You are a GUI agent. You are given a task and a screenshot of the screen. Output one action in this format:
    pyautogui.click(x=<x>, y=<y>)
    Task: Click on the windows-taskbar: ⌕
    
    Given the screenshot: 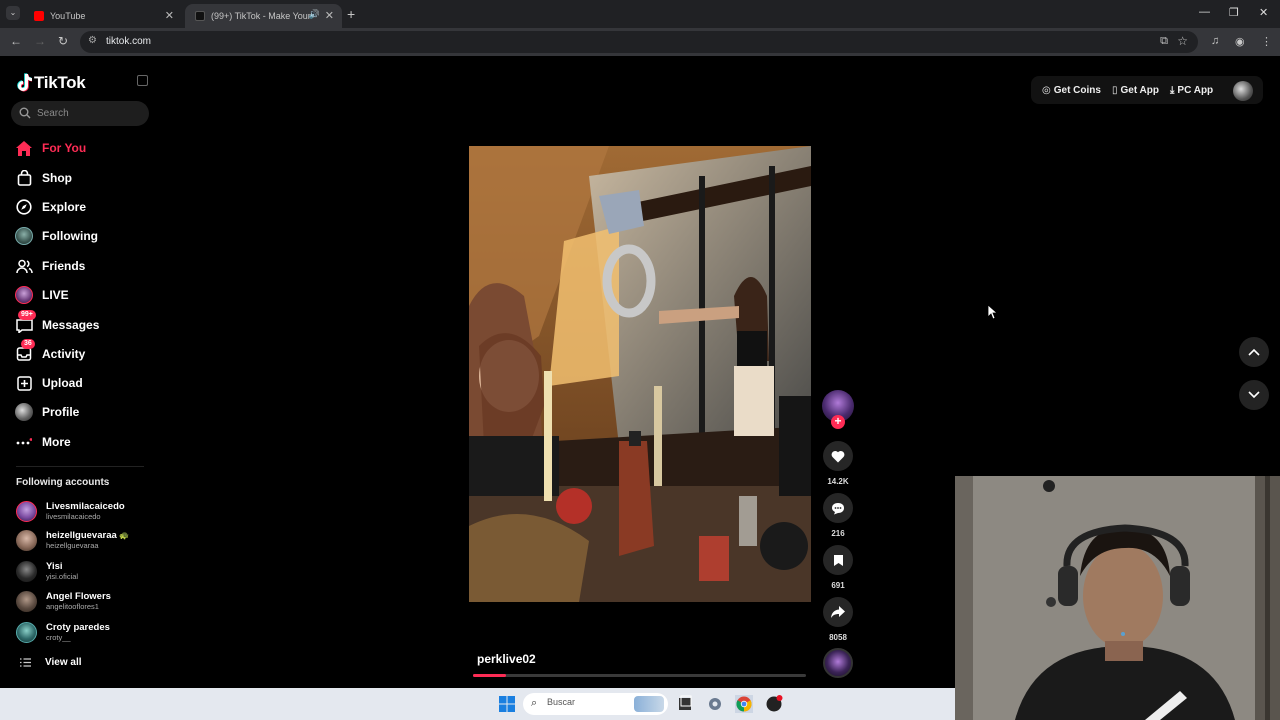 What is the action you would take?
    pyautogui.click(x=477, y=704)
    